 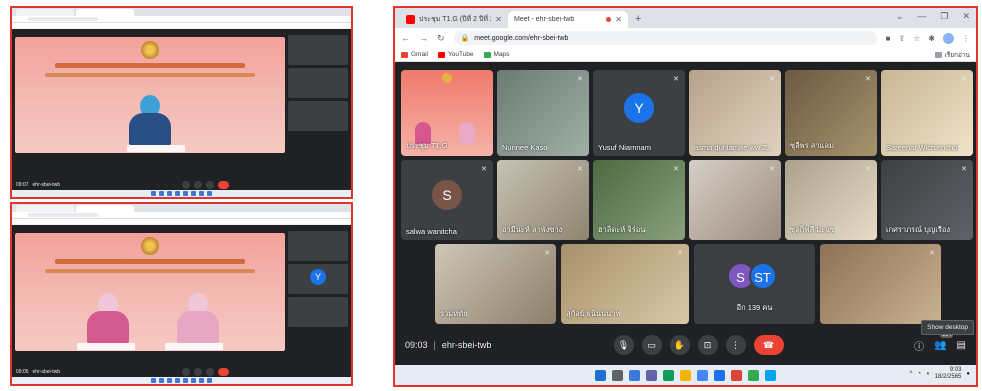 What do you see at coordinates (685, 375) in the screenshot?
I see `file-explorer-icon` at bounding box center [685, 375].